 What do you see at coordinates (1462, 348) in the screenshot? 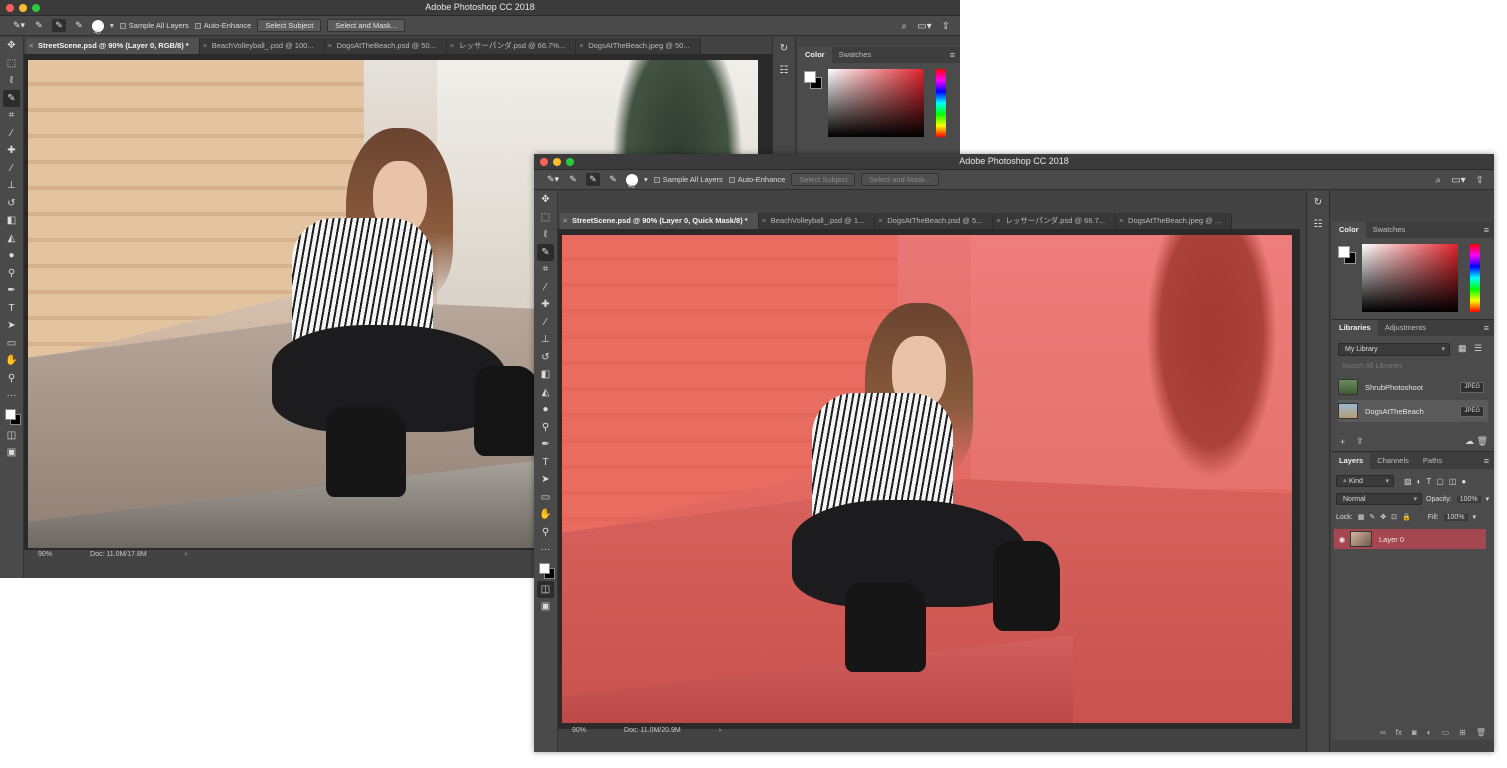
I see `grid-view-icon: ▦` at bounding box center [1462, 348].